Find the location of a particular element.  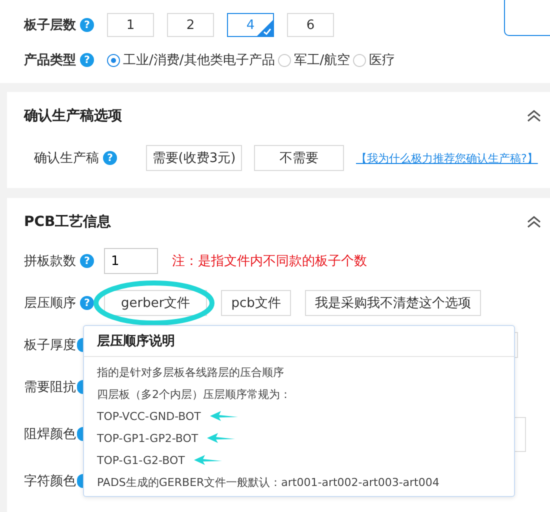

option-button: 需要(收费3元) is located at coordinates (194, 158).